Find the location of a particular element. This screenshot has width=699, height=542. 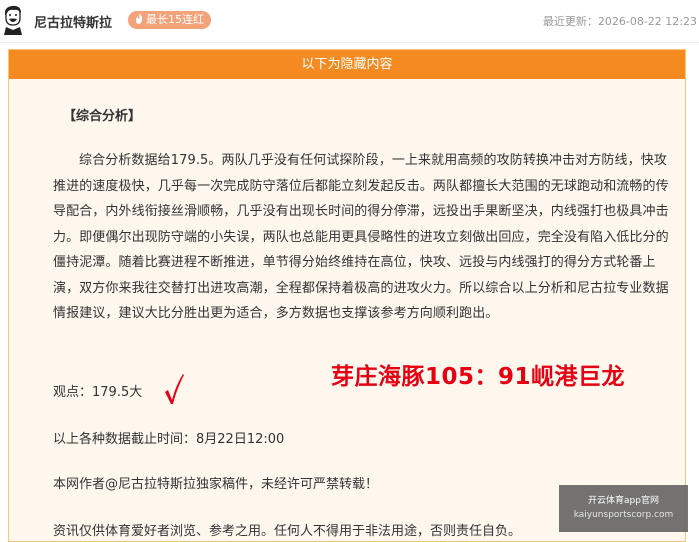

watermark: 开云体育app官网 kaiyunsportscorp.com is located at coordinates (623, 508).